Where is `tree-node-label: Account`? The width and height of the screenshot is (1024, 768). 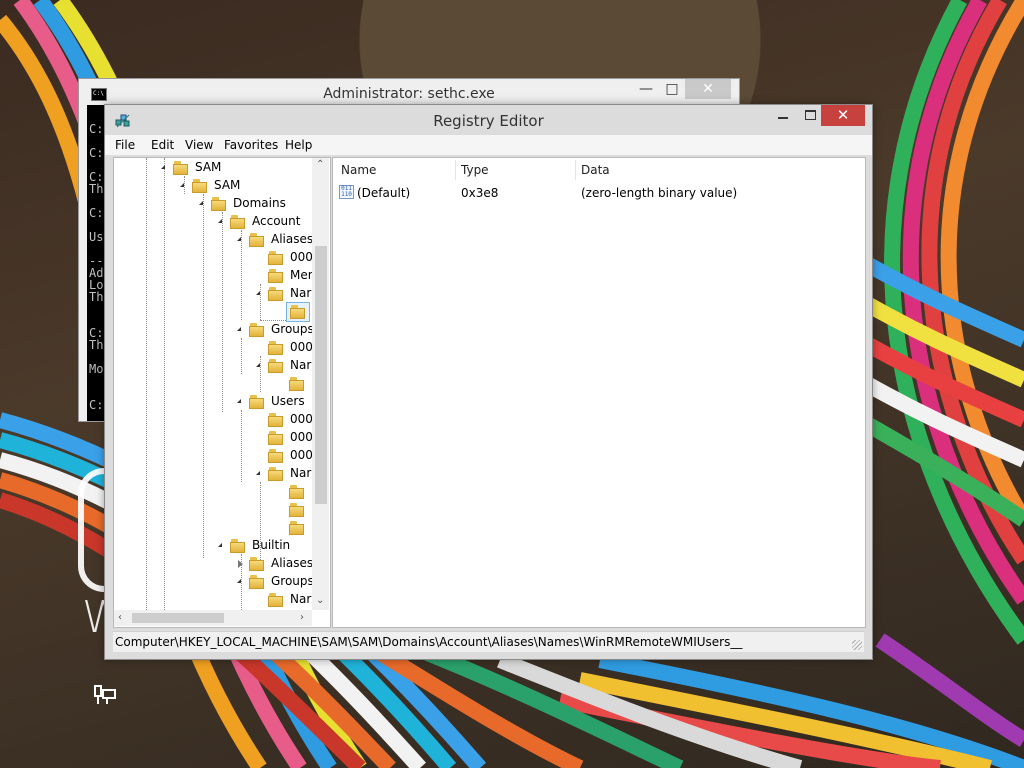
tree-node-label: Account is located at coordinates (276, 221).